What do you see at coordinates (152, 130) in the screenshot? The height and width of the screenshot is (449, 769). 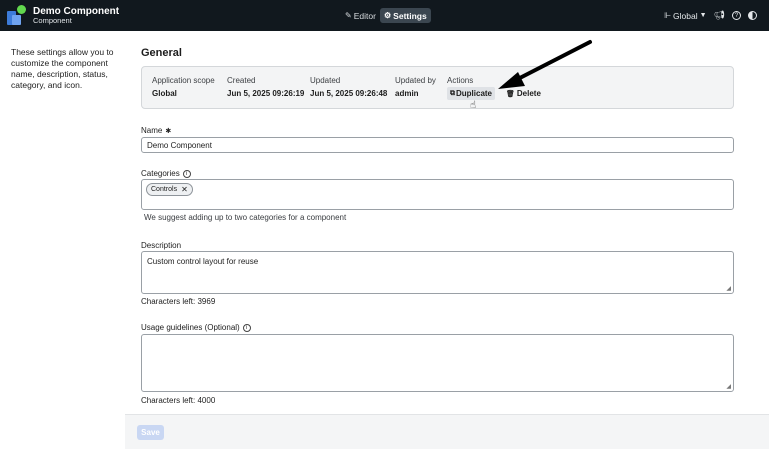 I see `name-label: Name` at bounding box center [152, 130].